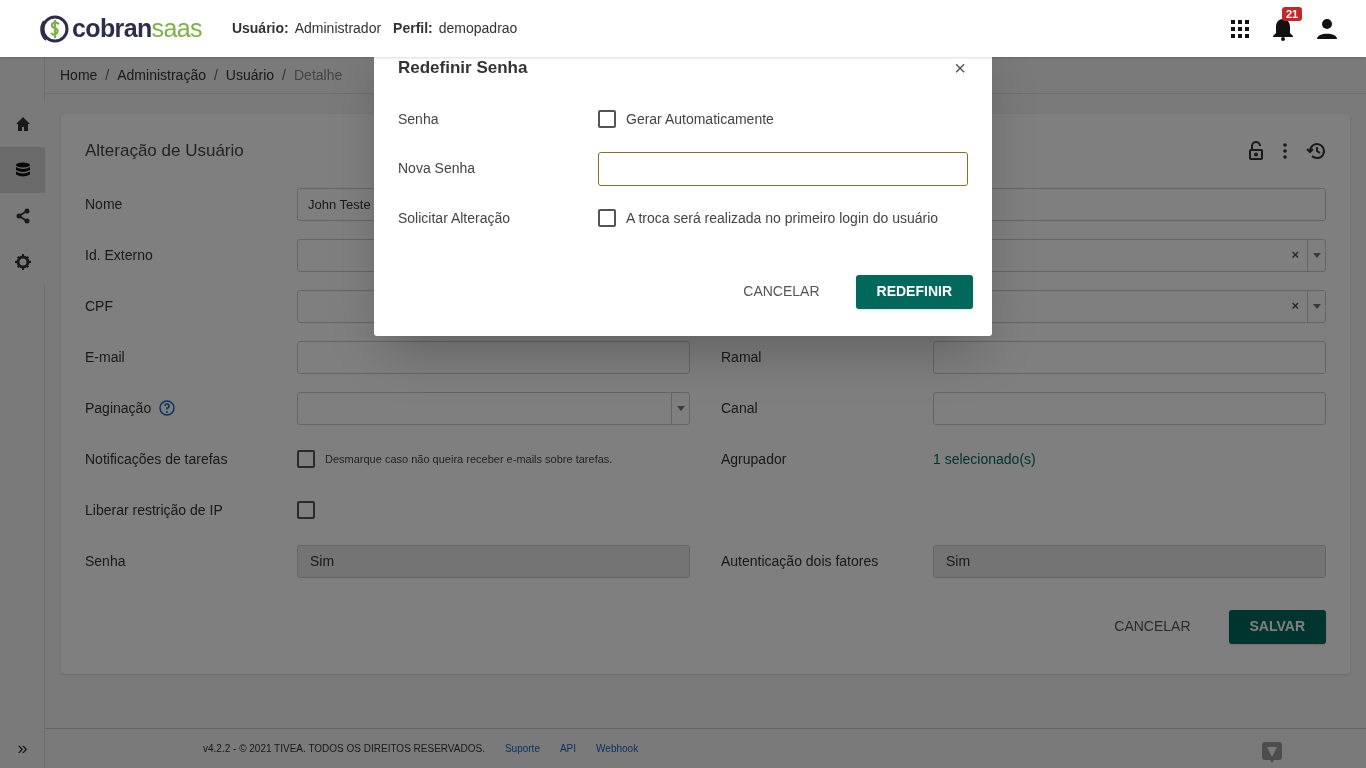 The height and width of the screenshot is (768, 1366). I want to click on field-label: Solicitar Alteração, so click(455, 218).